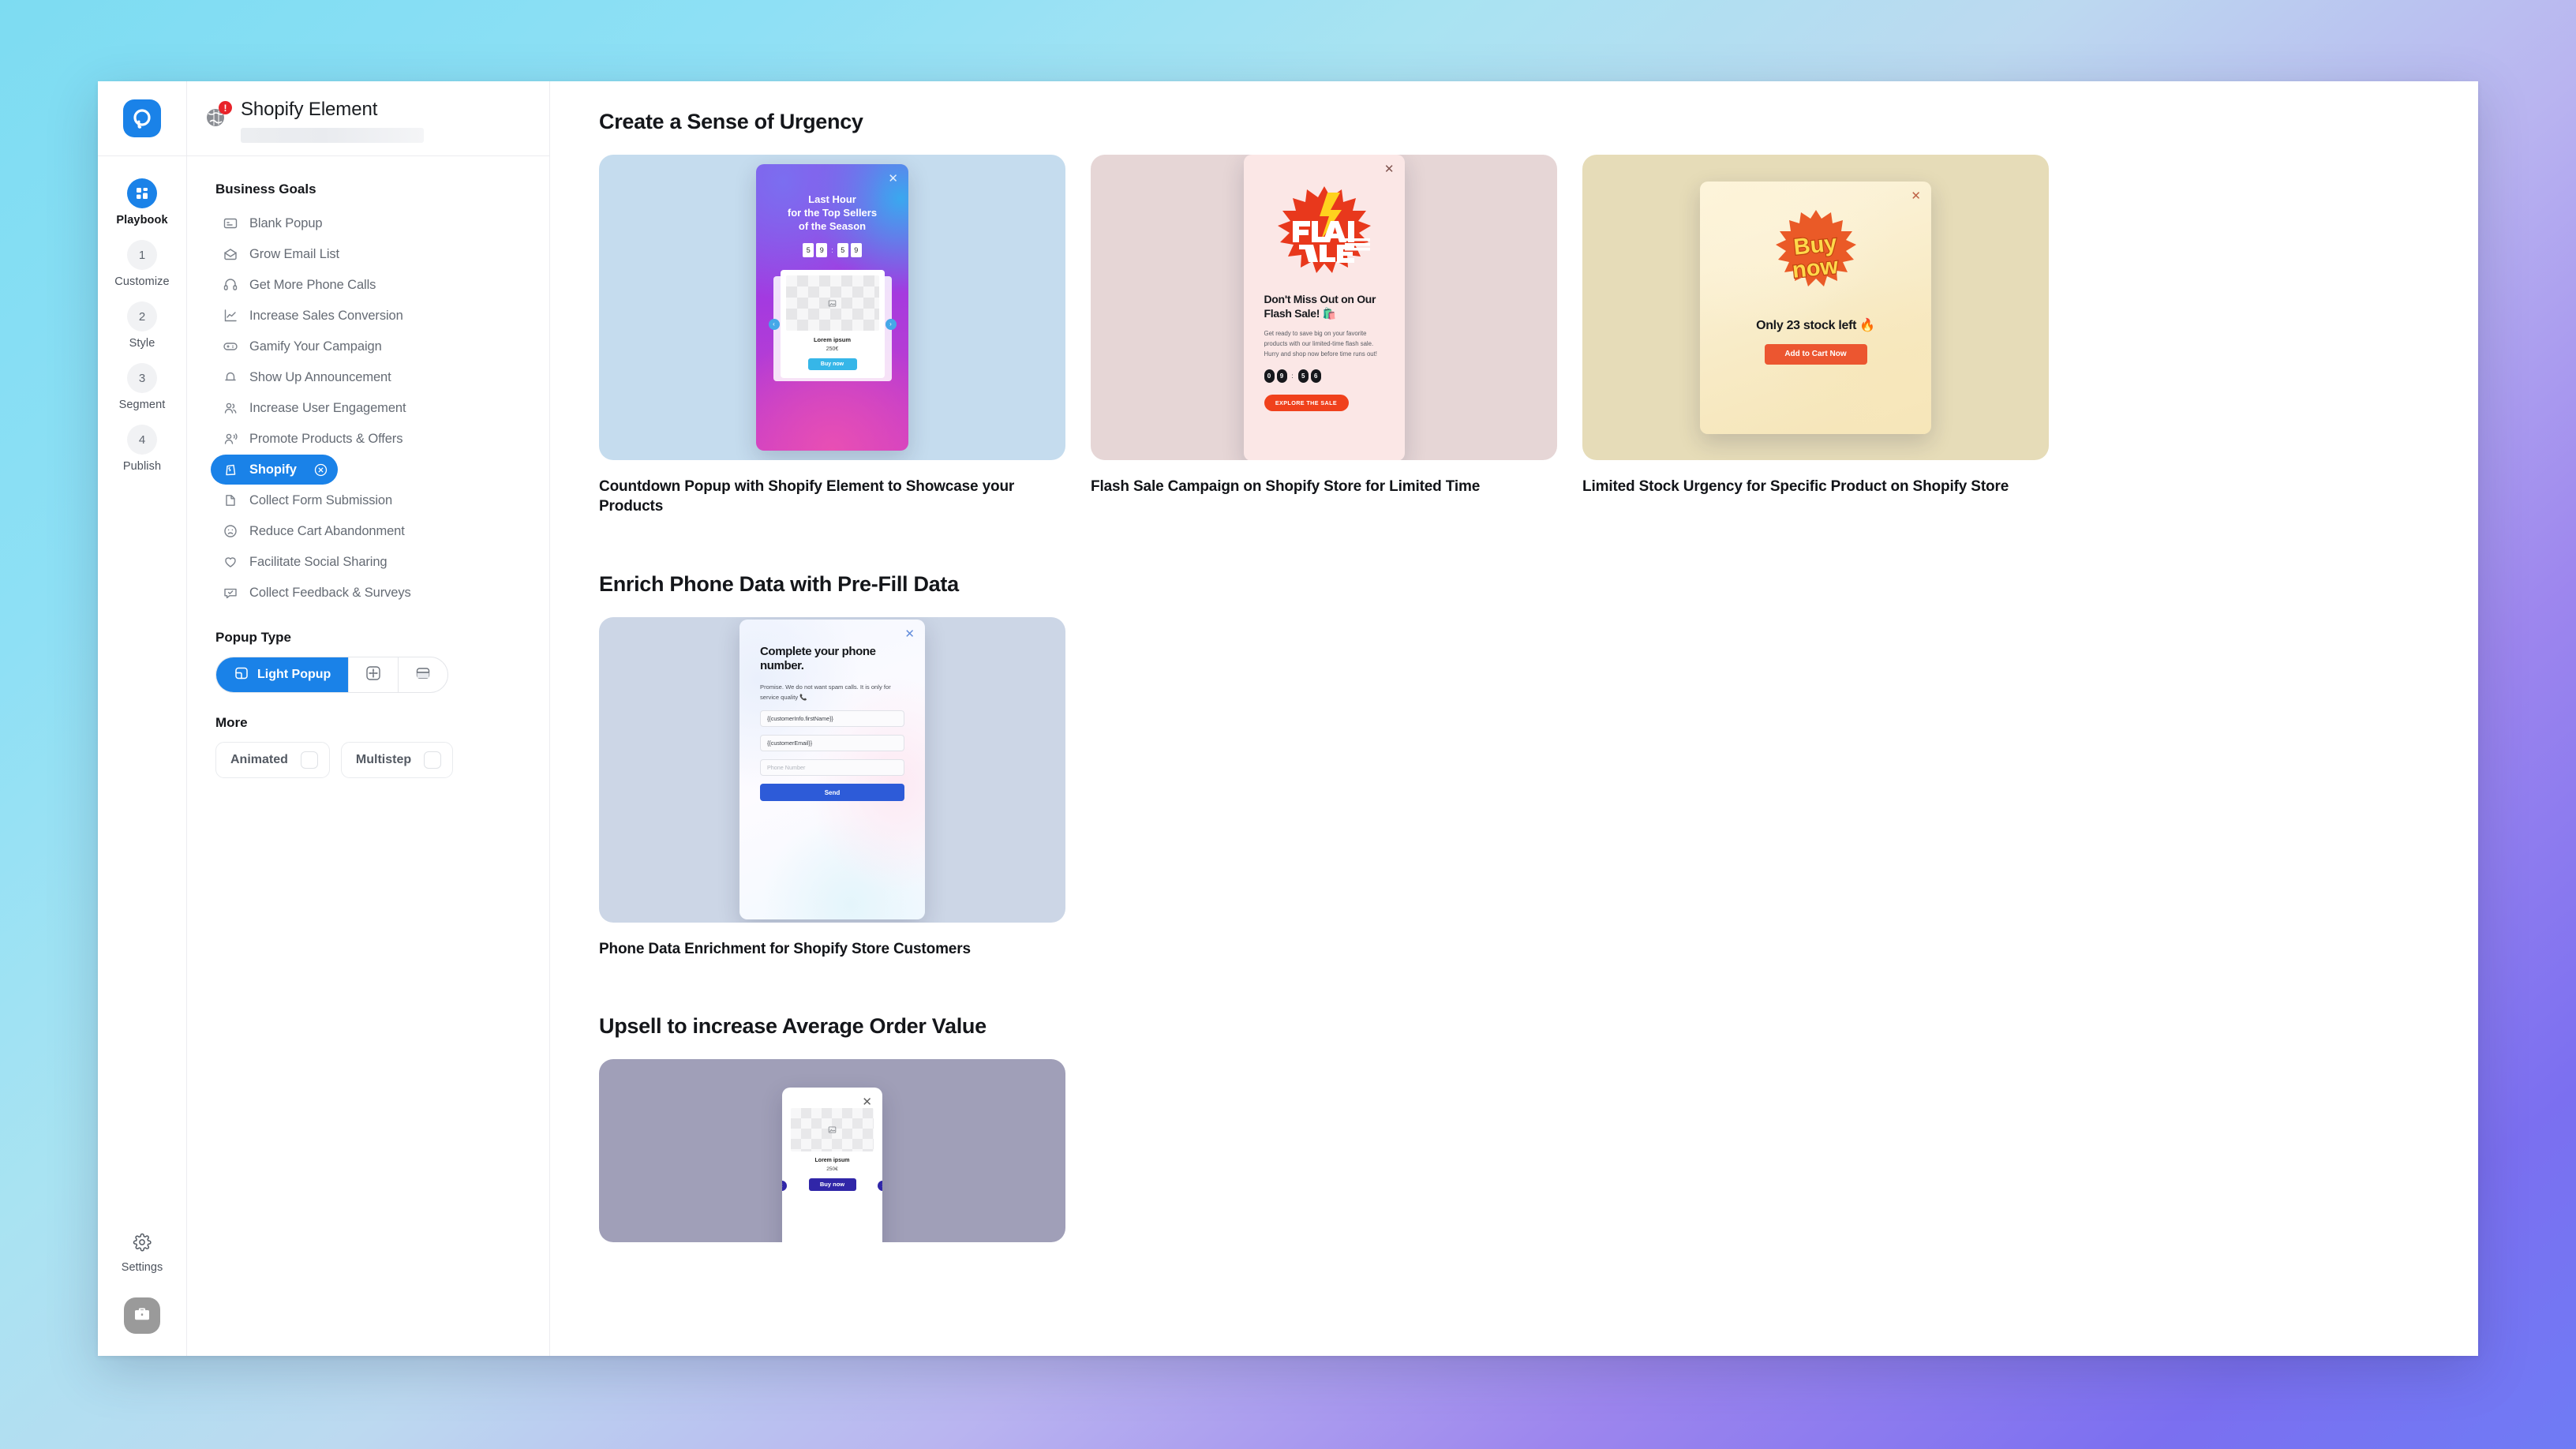 This screenshot has width=2576, height=1449. Describe the element at coordinates (368, 439) in the screenshot. I see `goal-item-promote-products-offers: Promote Products & Offers` at that location.